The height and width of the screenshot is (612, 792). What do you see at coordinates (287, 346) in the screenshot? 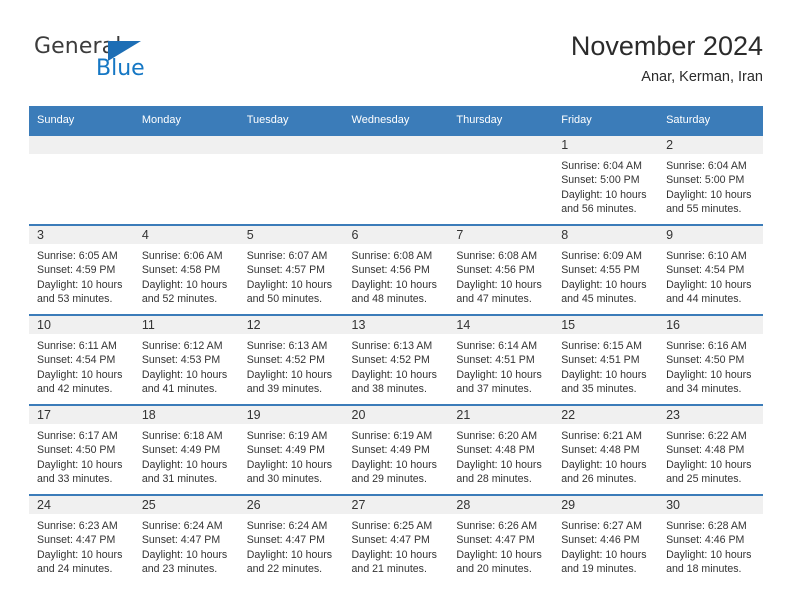
I see `sunrise-text: Sunrise: 6:13 AM` at bounding box center [287, 346].